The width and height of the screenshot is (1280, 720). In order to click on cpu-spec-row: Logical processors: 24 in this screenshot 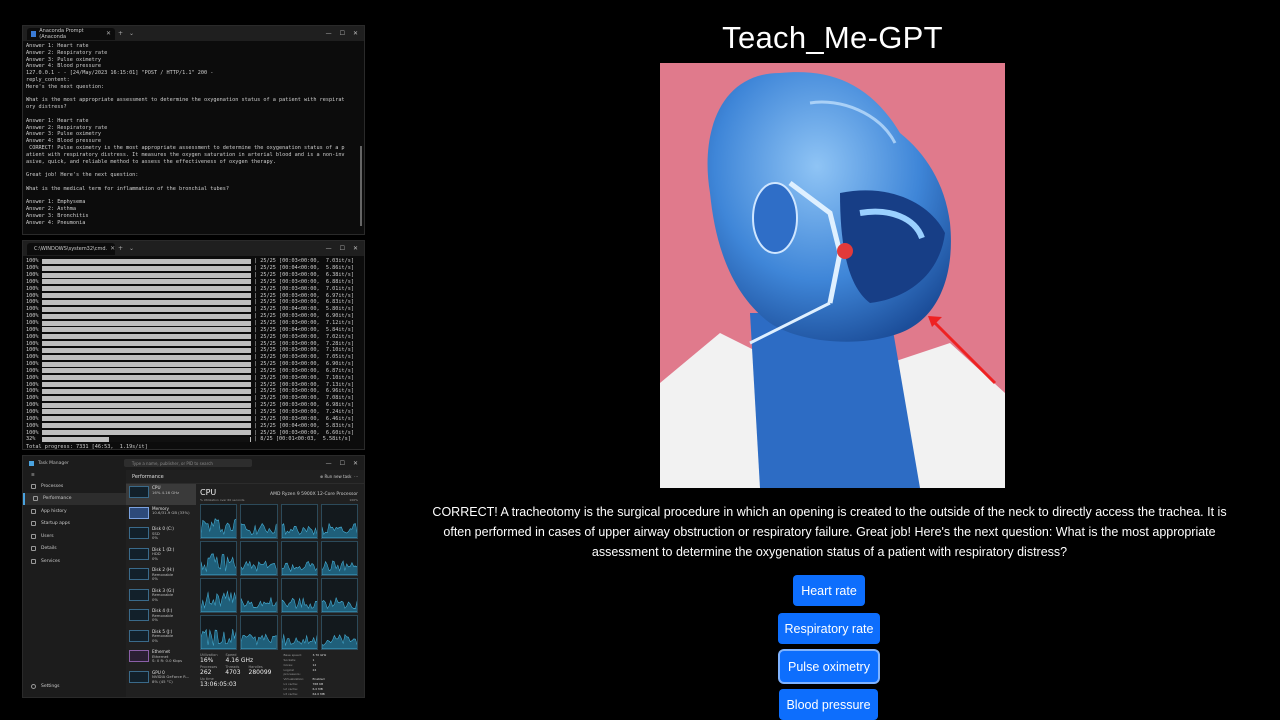, I will do `click(304, 672)`.